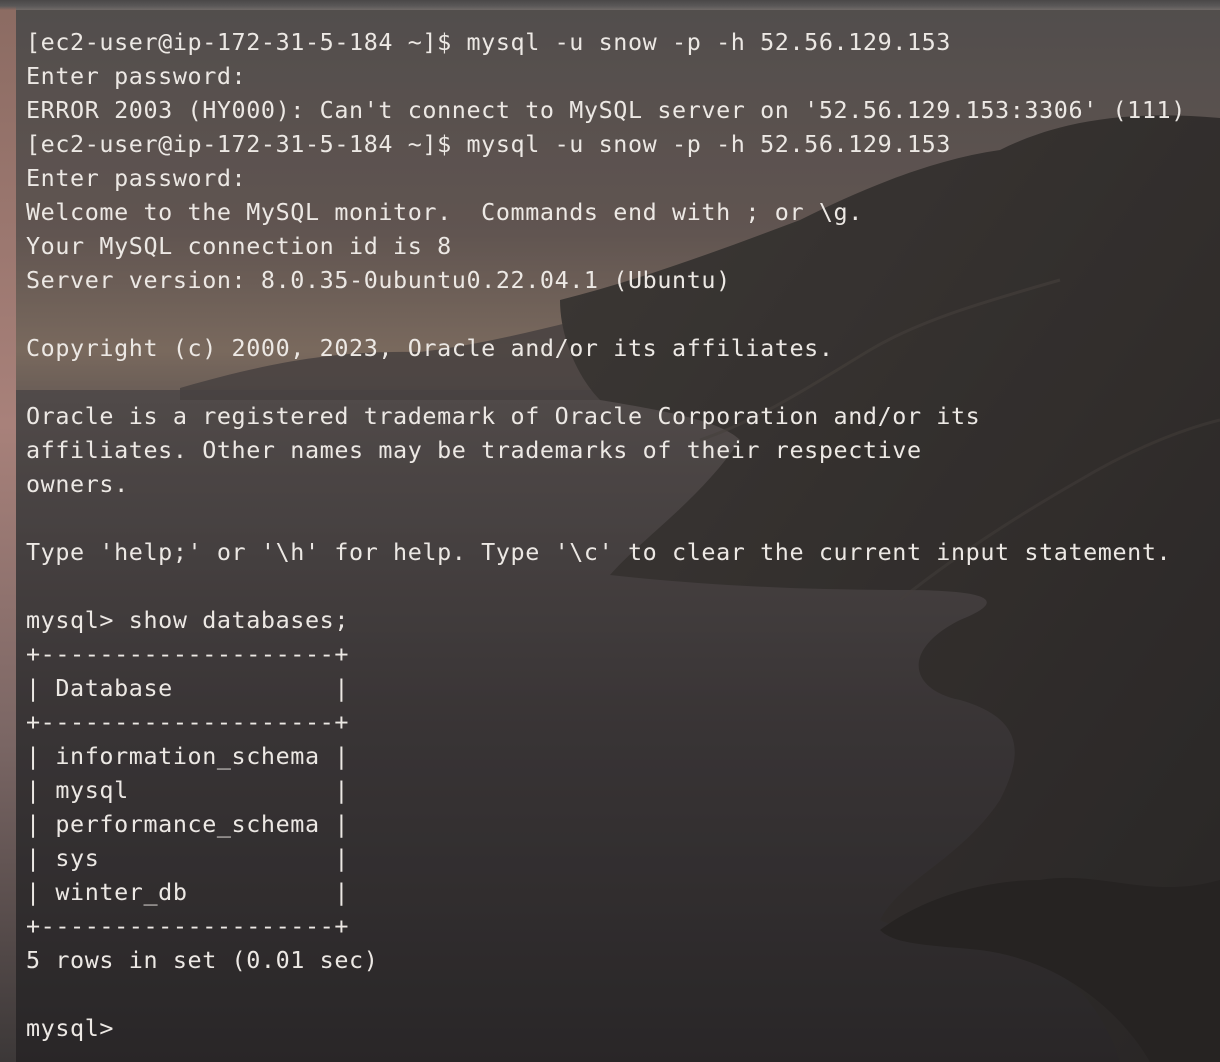 The image size is (1220, 1062). I want to click on terminal-line: | sys |, so click(188, 858).